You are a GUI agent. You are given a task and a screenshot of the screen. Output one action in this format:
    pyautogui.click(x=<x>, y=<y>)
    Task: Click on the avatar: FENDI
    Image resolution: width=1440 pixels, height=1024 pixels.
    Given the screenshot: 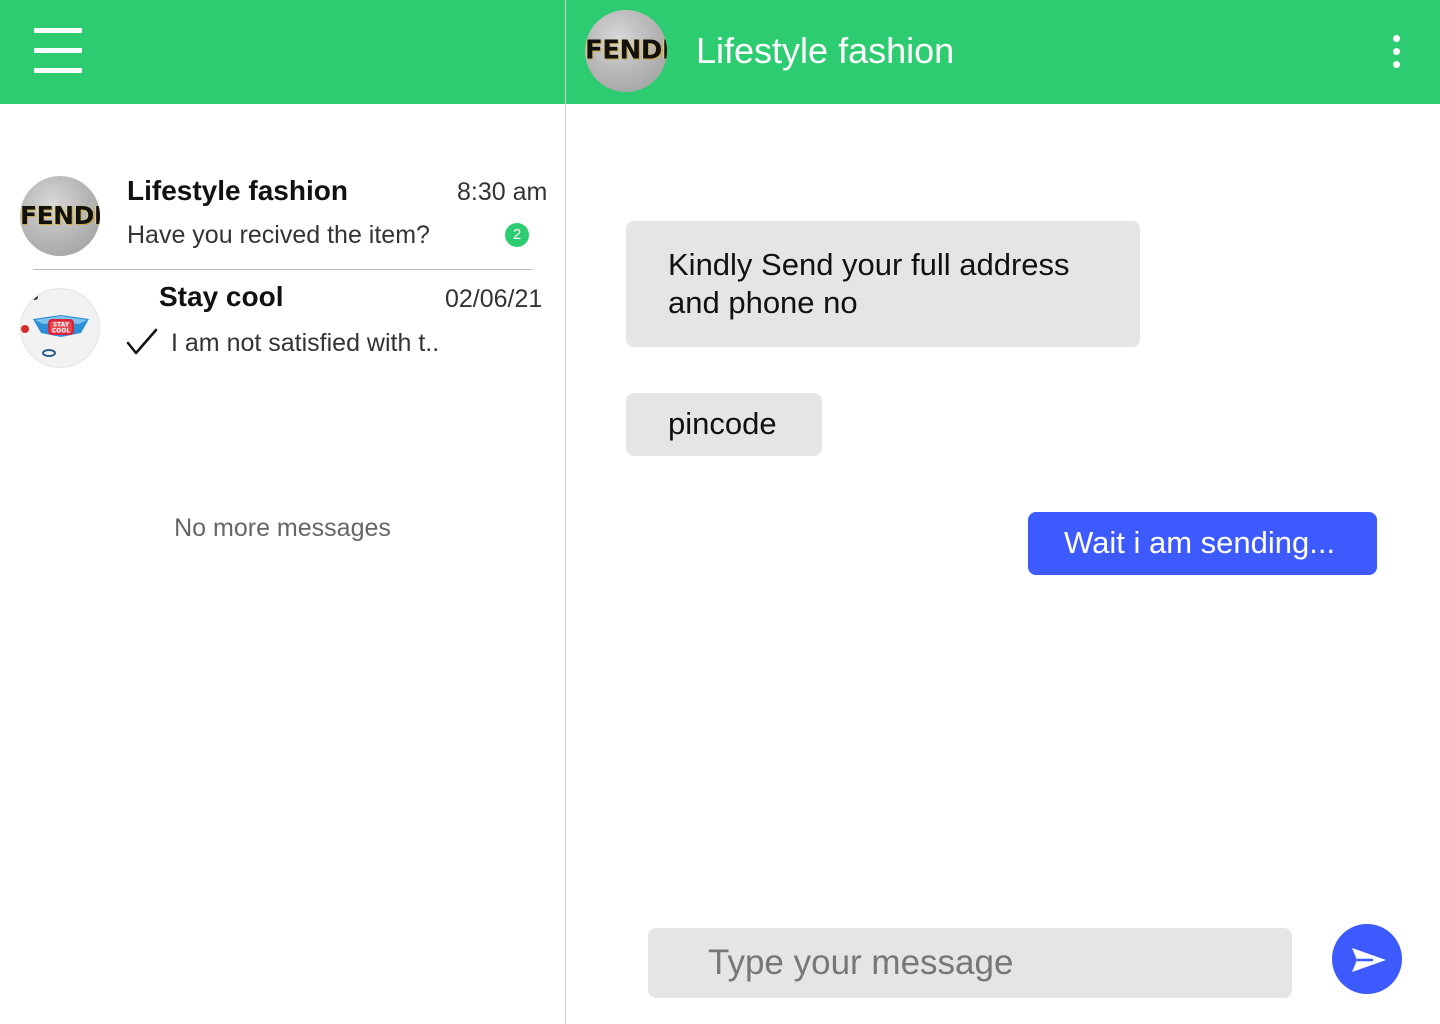 What is the action you would take?
    pyautogui.click(x=60, y=216)
    